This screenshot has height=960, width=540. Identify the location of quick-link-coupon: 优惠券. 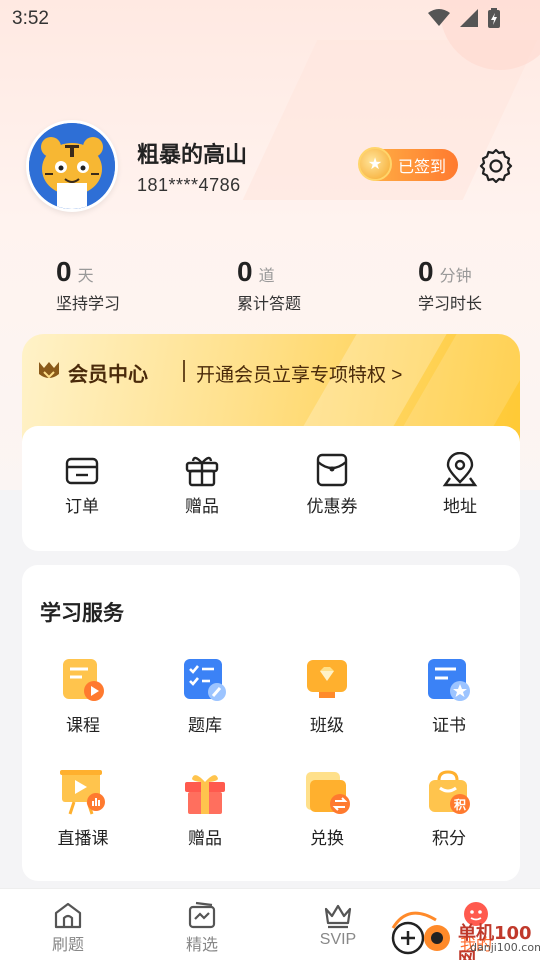
(332, 484).